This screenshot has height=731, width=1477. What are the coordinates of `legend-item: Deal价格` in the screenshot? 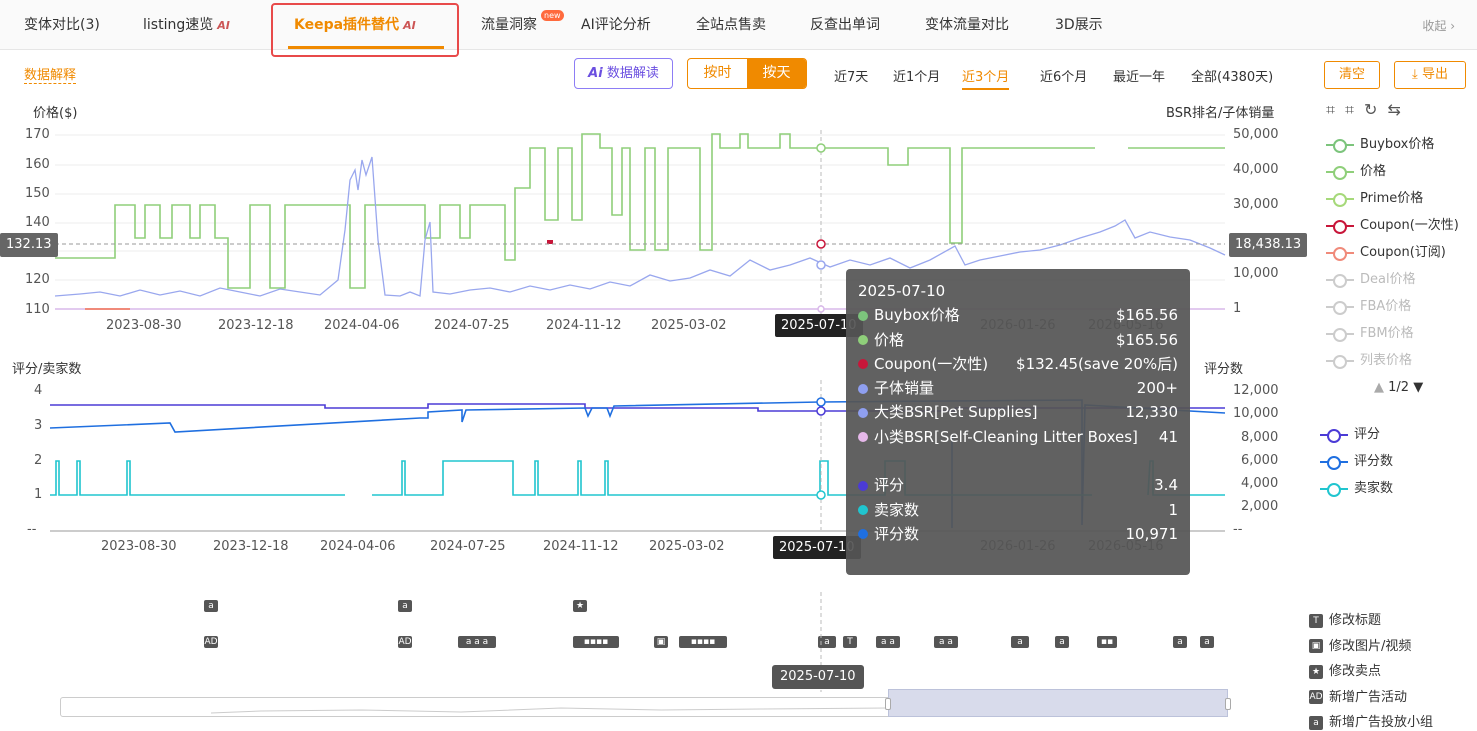 It's located at (1371, 280).